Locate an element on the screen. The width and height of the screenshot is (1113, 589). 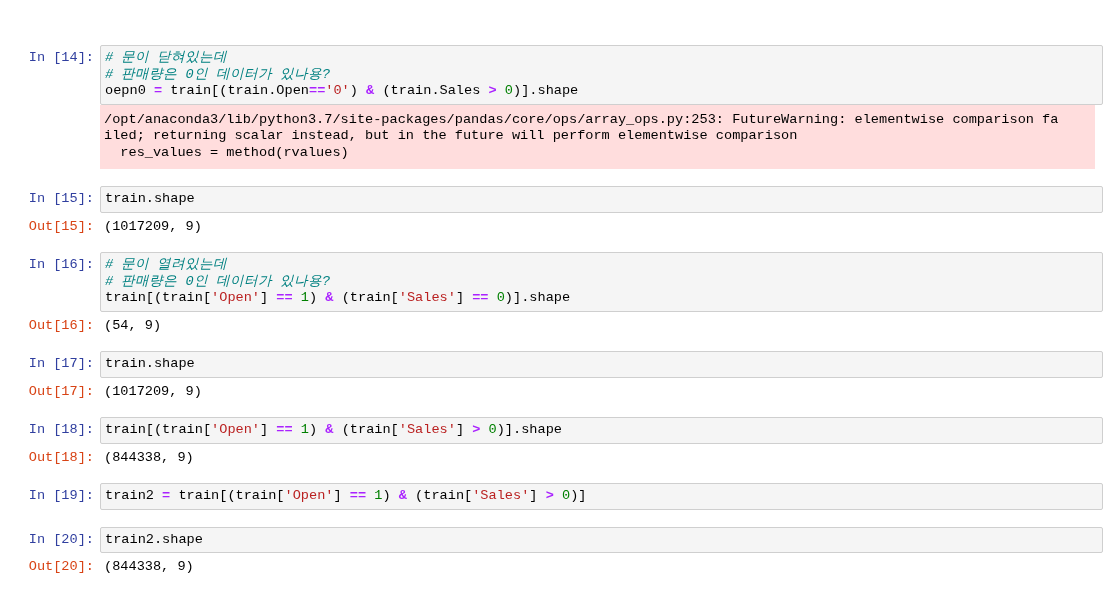
code-line: train[(train['Open'] == 1) & (train['Sales'] > 0)].shape is located at coordinates (334, 430).